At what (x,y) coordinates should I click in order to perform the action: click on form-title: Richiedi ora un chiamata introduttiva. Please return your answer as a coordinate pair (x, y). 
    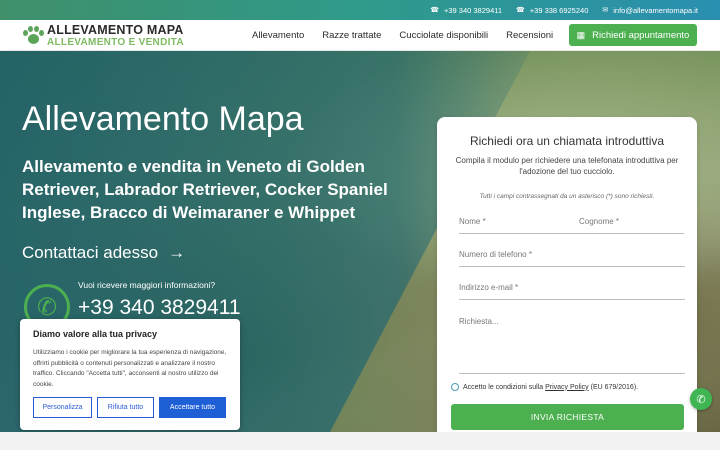
    Looking at the image, I should click on (567, 141).